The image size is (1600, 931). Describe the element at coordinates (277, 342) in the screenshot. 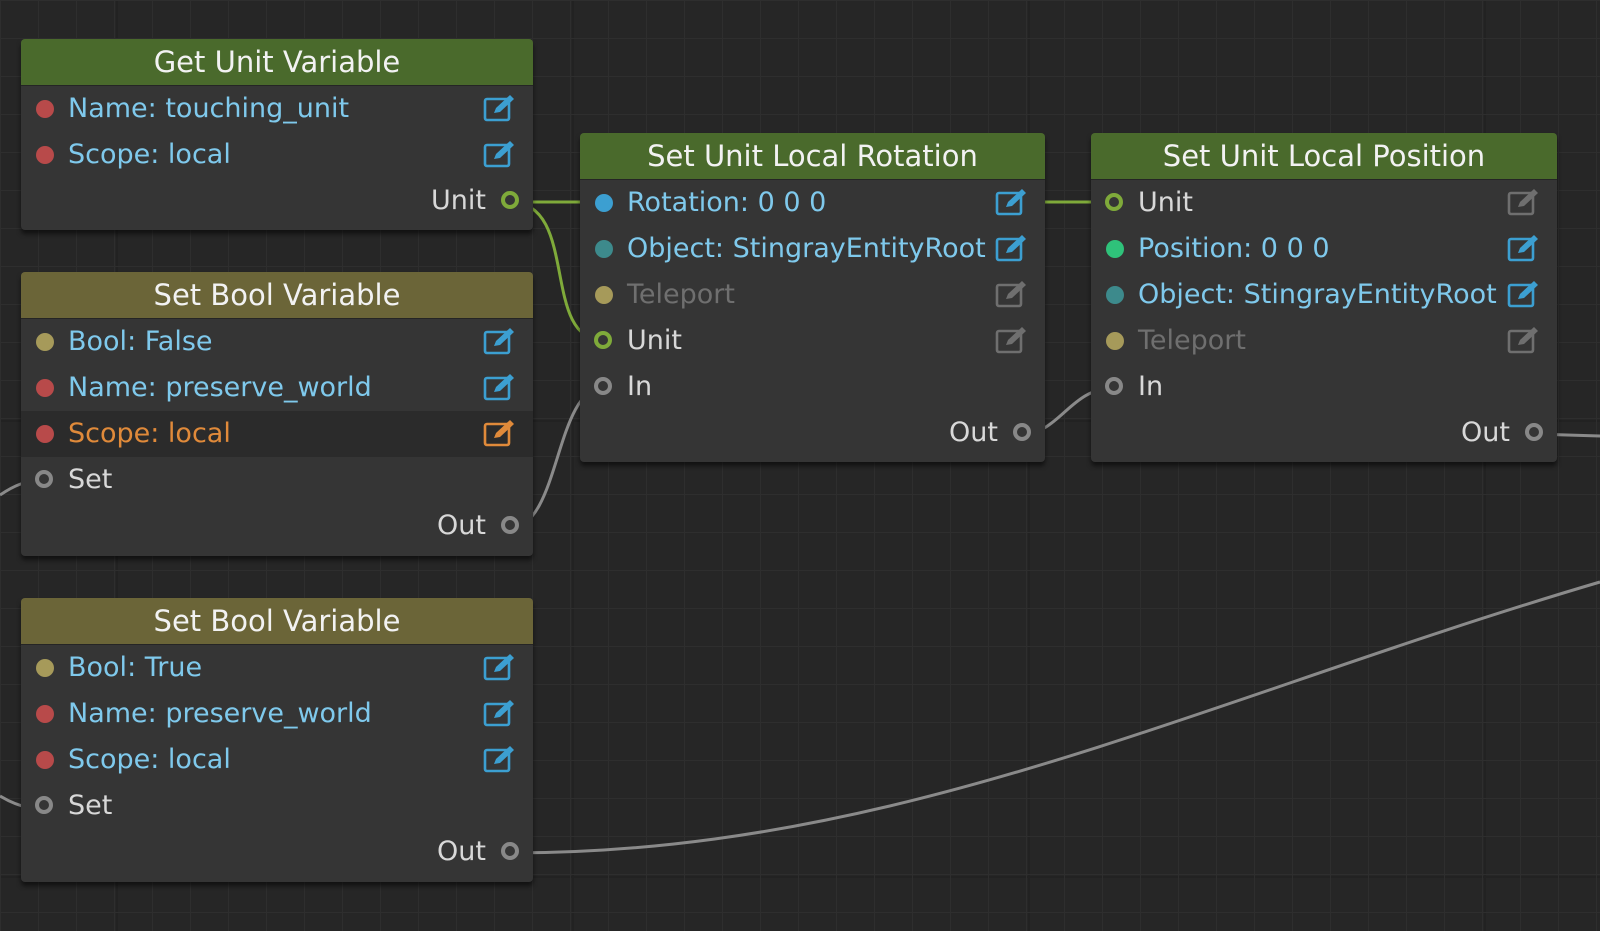

I see `param-row-bool: Bool: False` at that location.